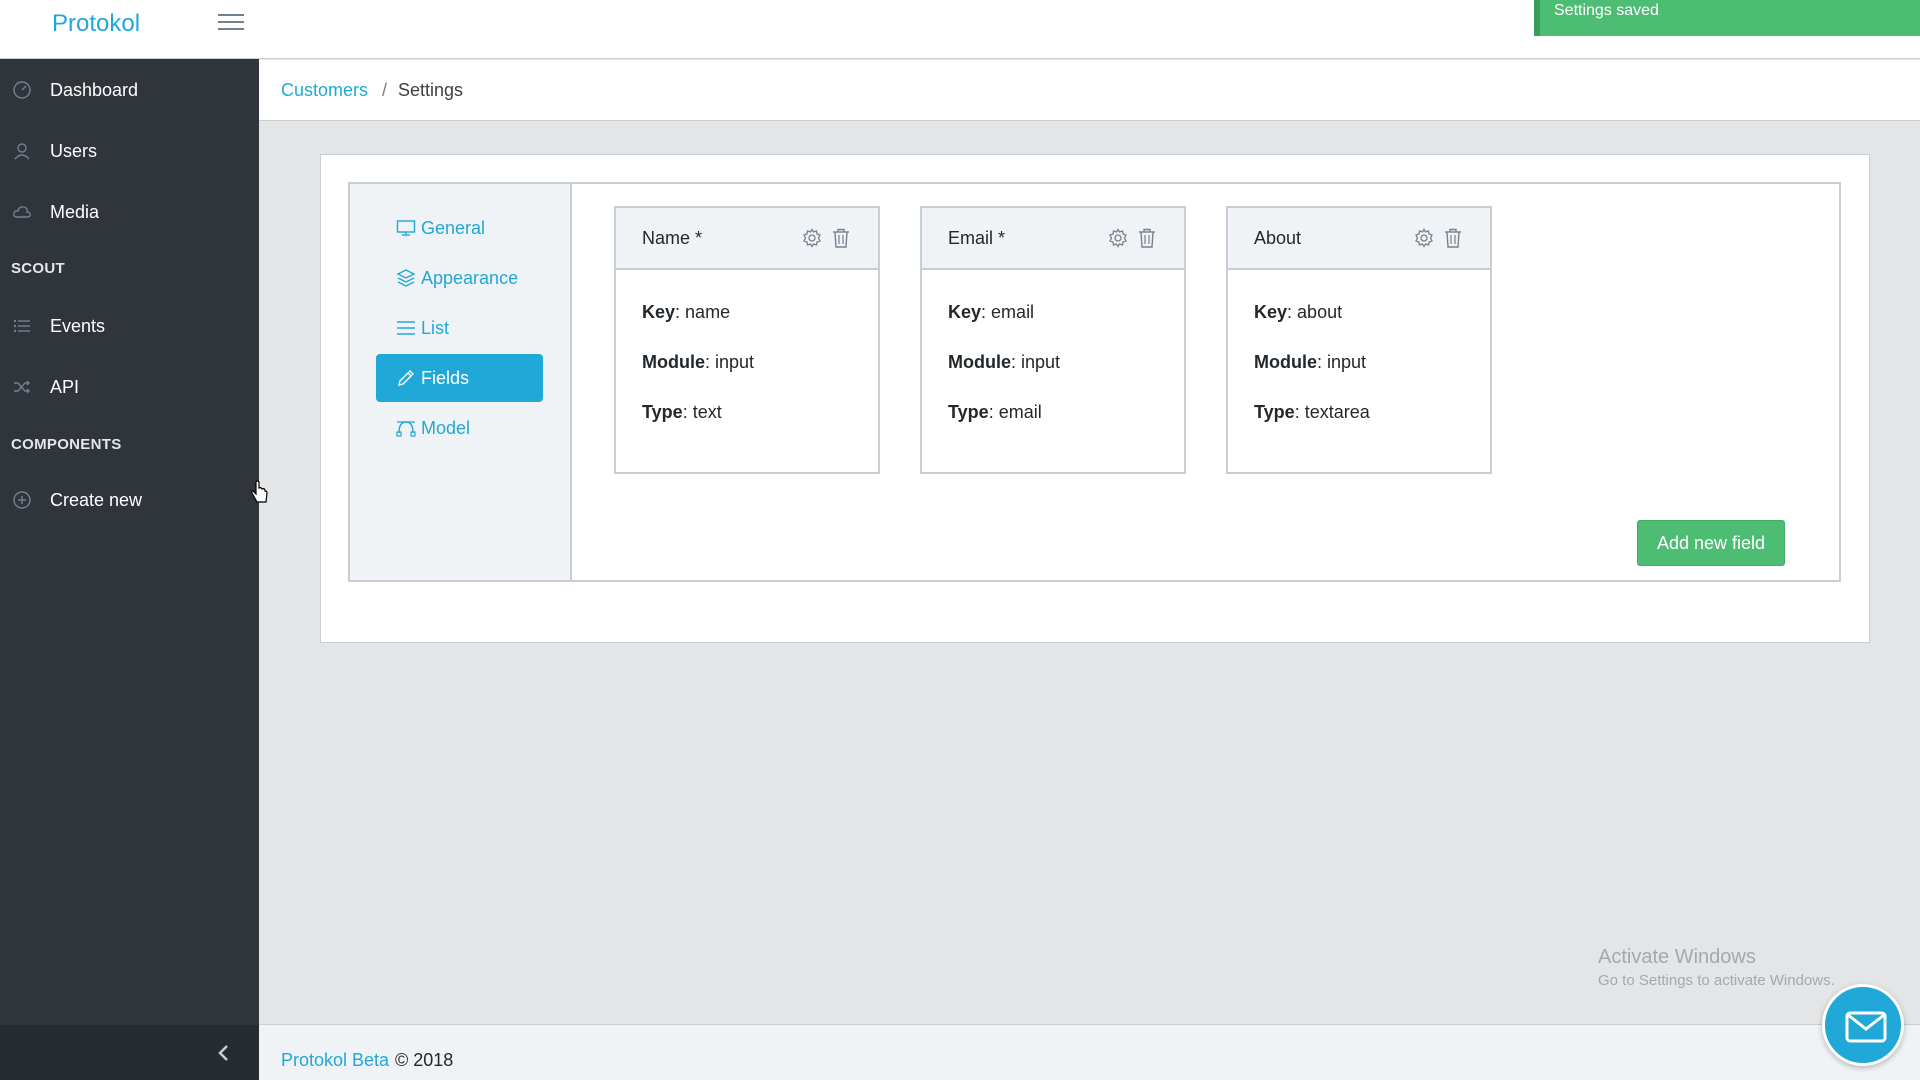  What do you see at coordinates (470, 278) in the screenshot?
I see `tab-label: Appearance` at bounding box center [470, 278].